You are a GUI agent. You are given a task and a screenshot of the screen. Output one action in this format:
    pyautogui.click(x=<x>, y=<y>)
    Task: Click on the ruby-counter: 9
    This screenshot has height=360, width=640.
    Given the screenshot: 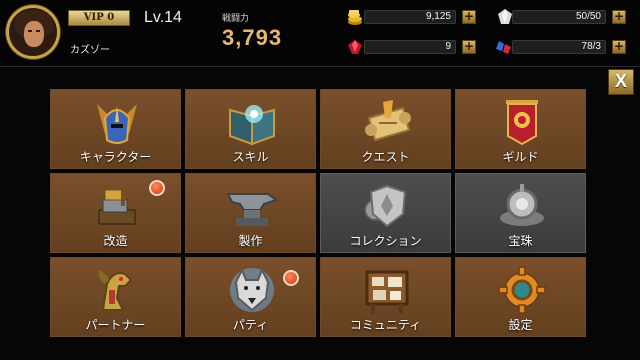 What is the action you would take?
    pyautogui.click(x=410, y=47)
    